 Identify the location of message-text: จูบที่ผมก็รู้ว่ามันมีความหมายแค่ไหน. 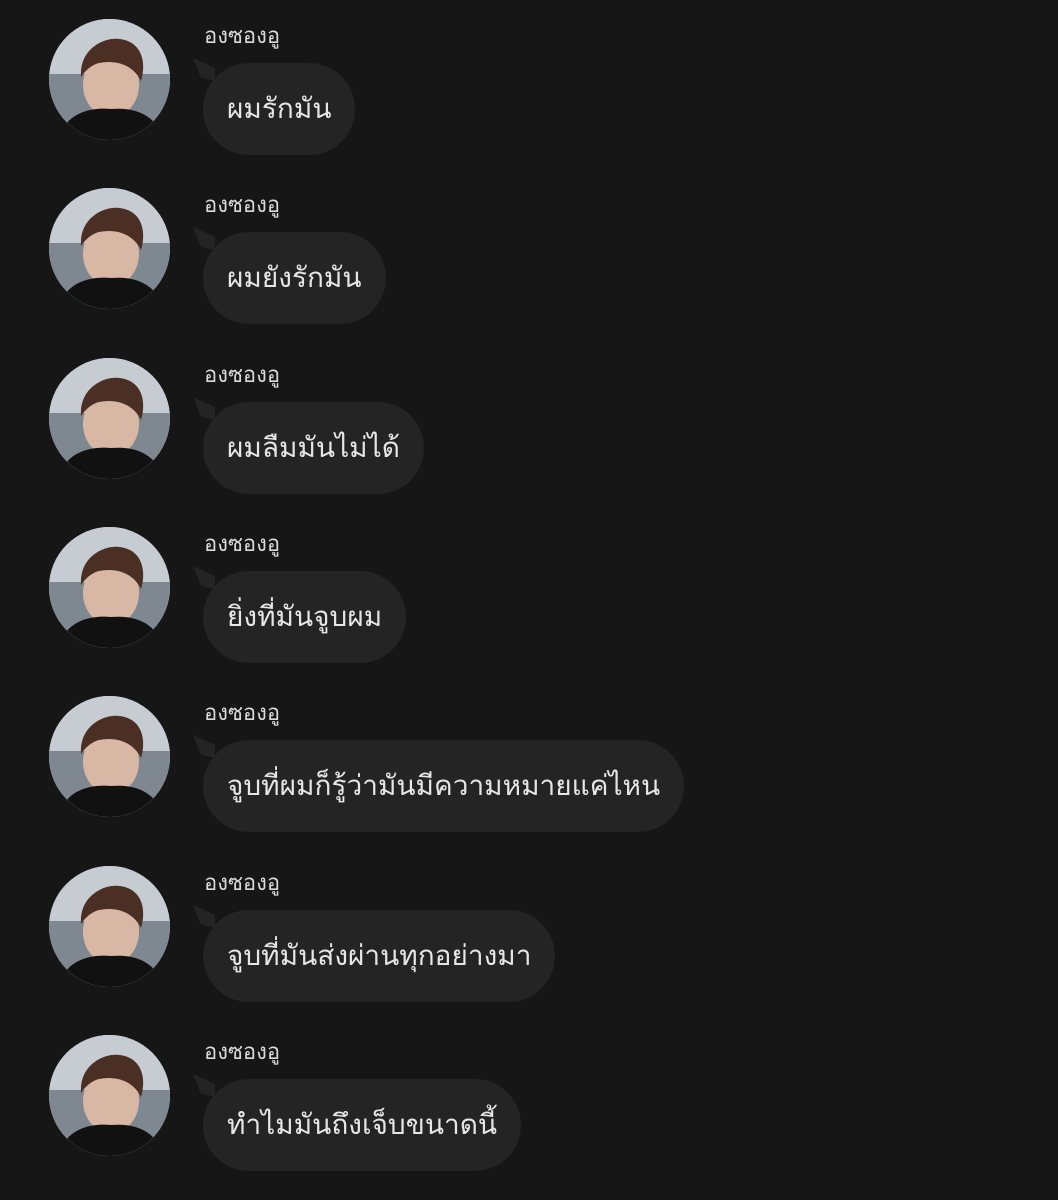
(444, 785).